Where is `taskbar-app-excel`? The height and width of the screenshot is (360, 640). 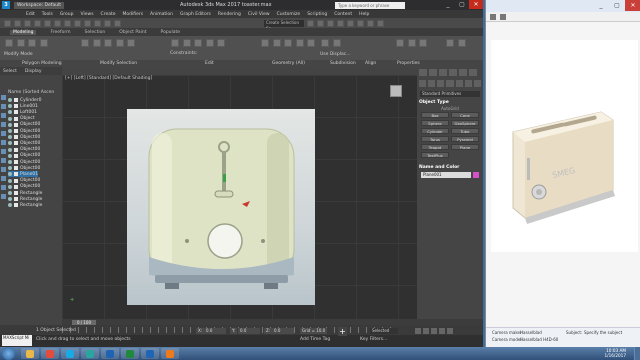 taskbar-app-excel is located at coordinates (130, 353).